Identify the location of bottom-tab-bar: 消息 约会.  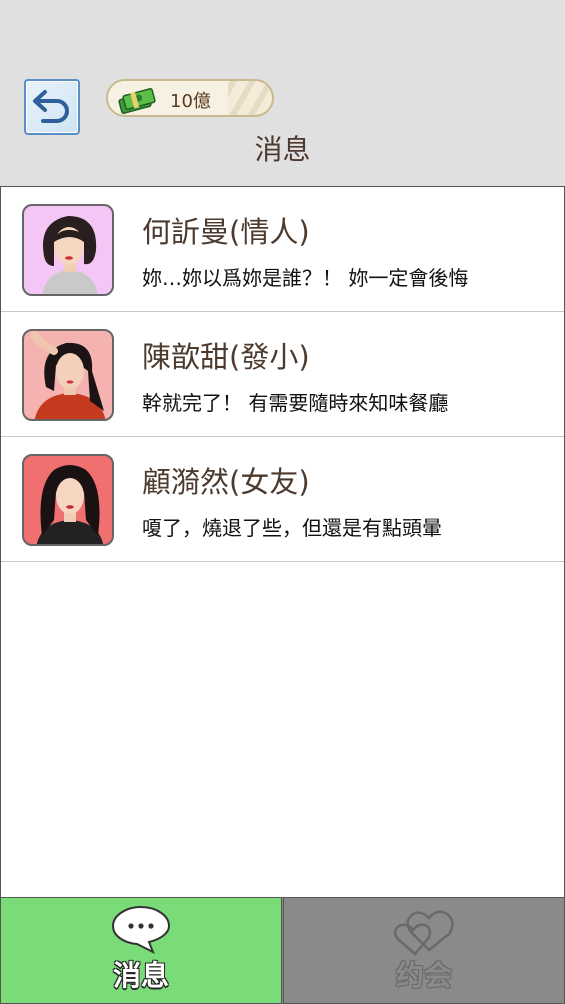
(282, 950).